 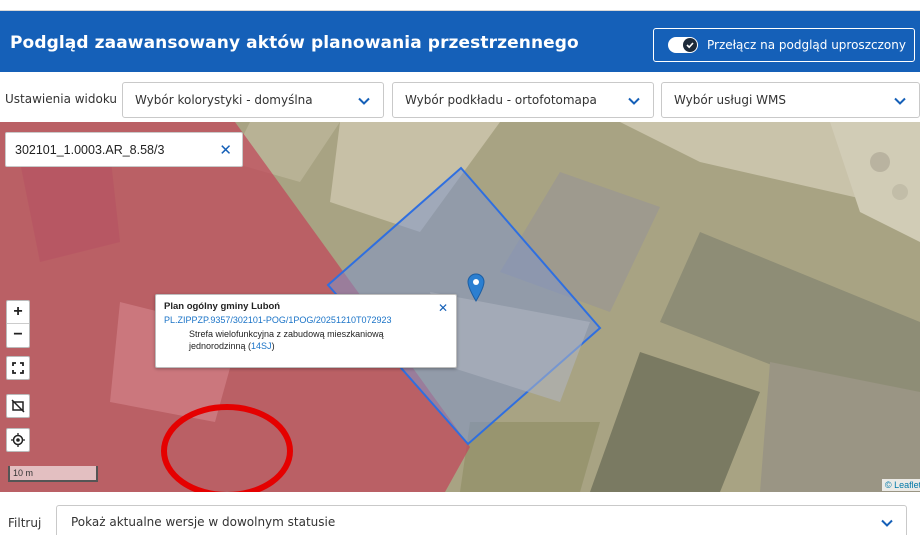 What do you see at coordinates (261, 346) in the screenshot?
I see `zone-code-link: 14SJ` at bounding box center [261, 346].